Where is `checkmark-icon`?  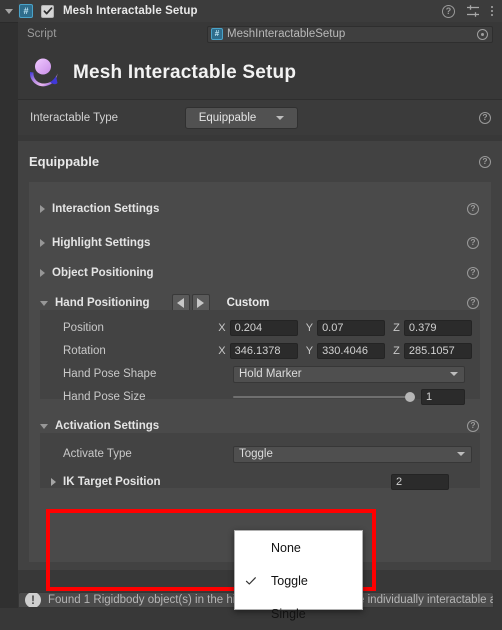
checkmark-icon is located at coordinates (250, 580).